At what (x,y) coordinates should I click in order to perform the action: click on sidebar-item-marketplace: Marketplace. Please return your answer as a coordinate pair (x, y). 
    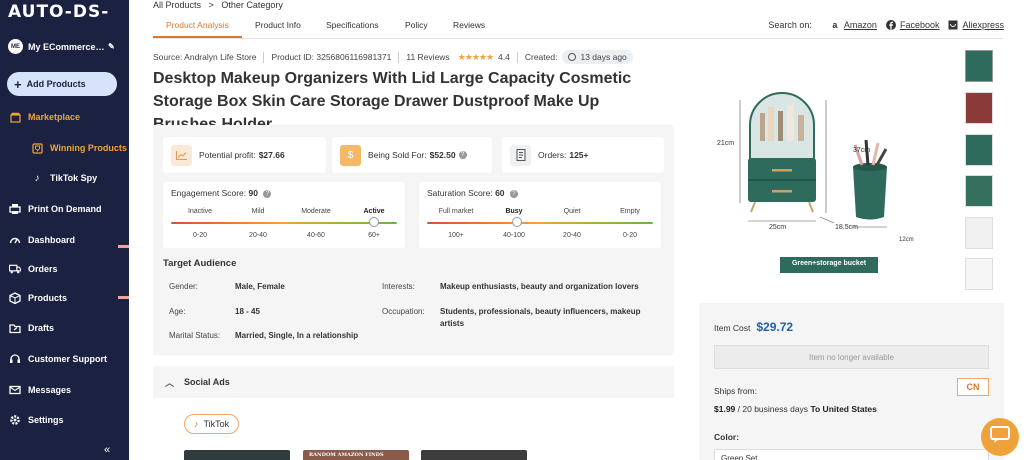
    Looking at the image, I should click on (44, 117).